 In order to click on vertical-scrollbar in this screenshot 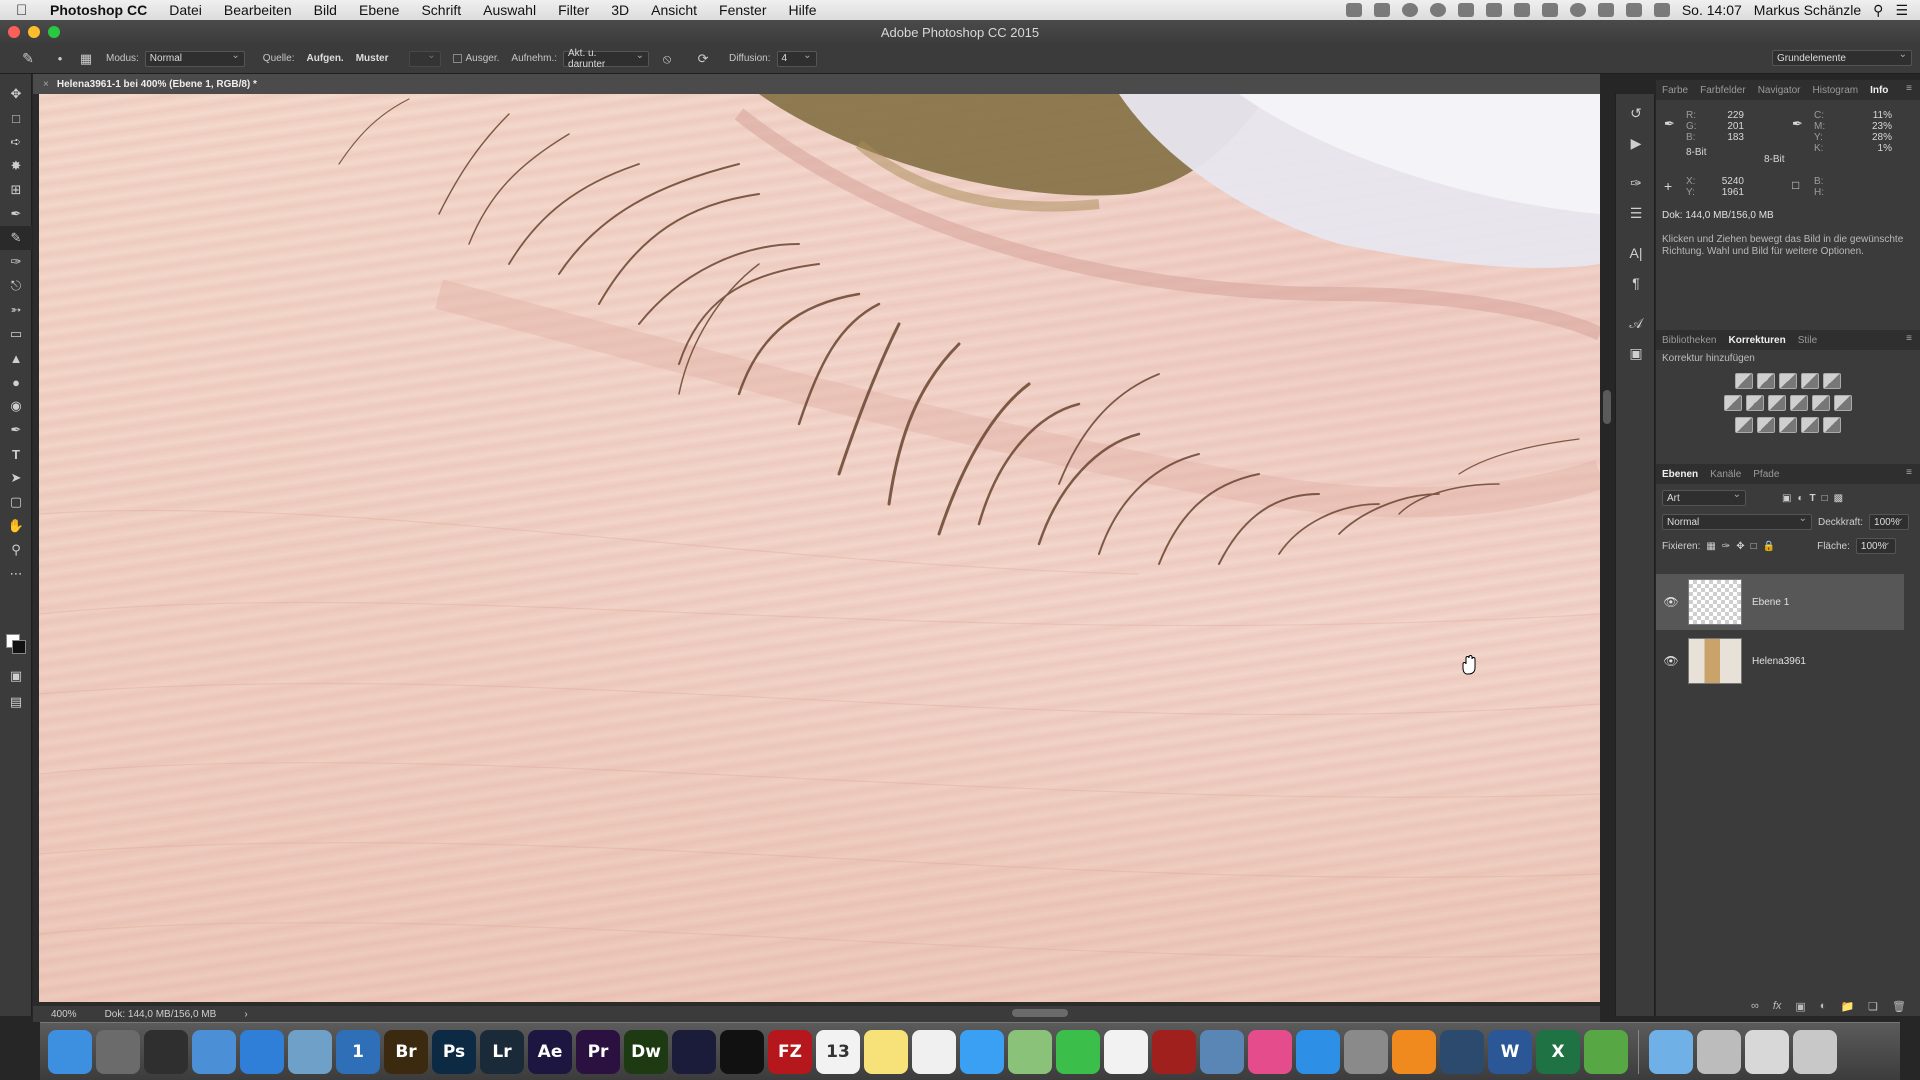, I will do `click(1607, 407)`.